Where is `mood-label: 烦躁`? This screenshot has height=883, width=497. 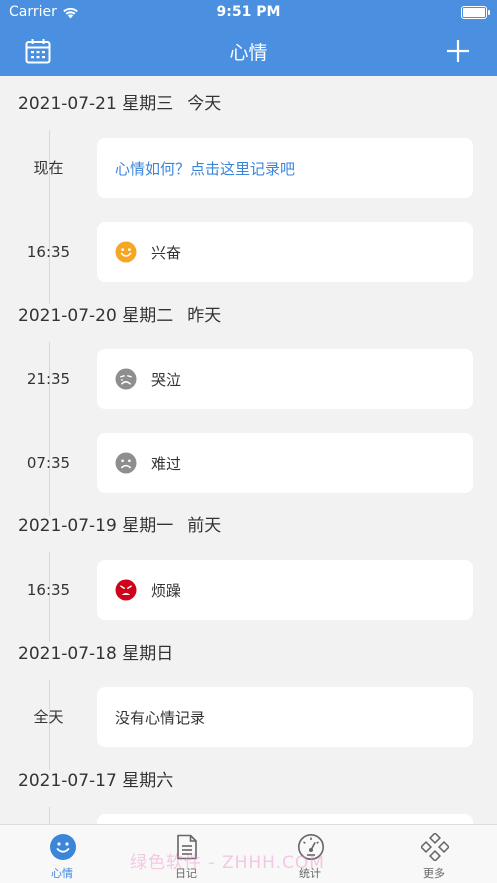 mood-label: 烦躁 is located at coordinates (166, 590).